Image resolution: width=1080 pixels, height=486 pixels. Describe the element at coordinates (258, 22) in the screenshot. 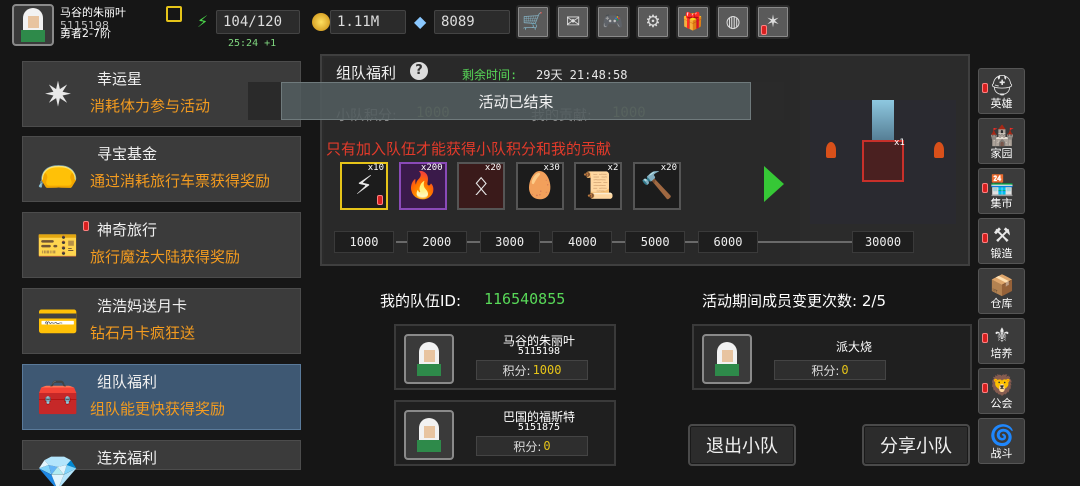

I see `stamina-counter: 104/120` at that location.